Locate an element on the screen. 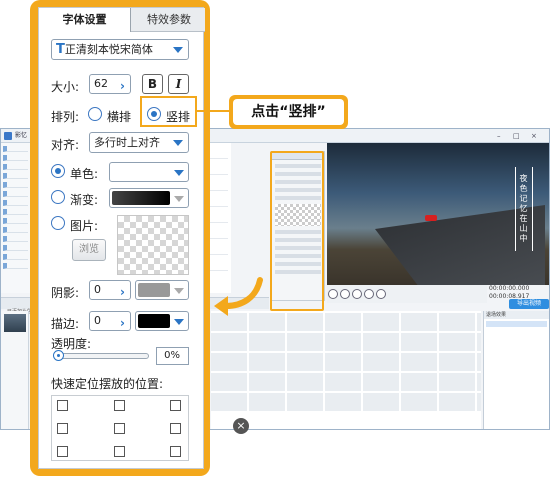 This screenshot has width=550, height=478. position-top-right-checkbox is located at coordinates (175, 405).